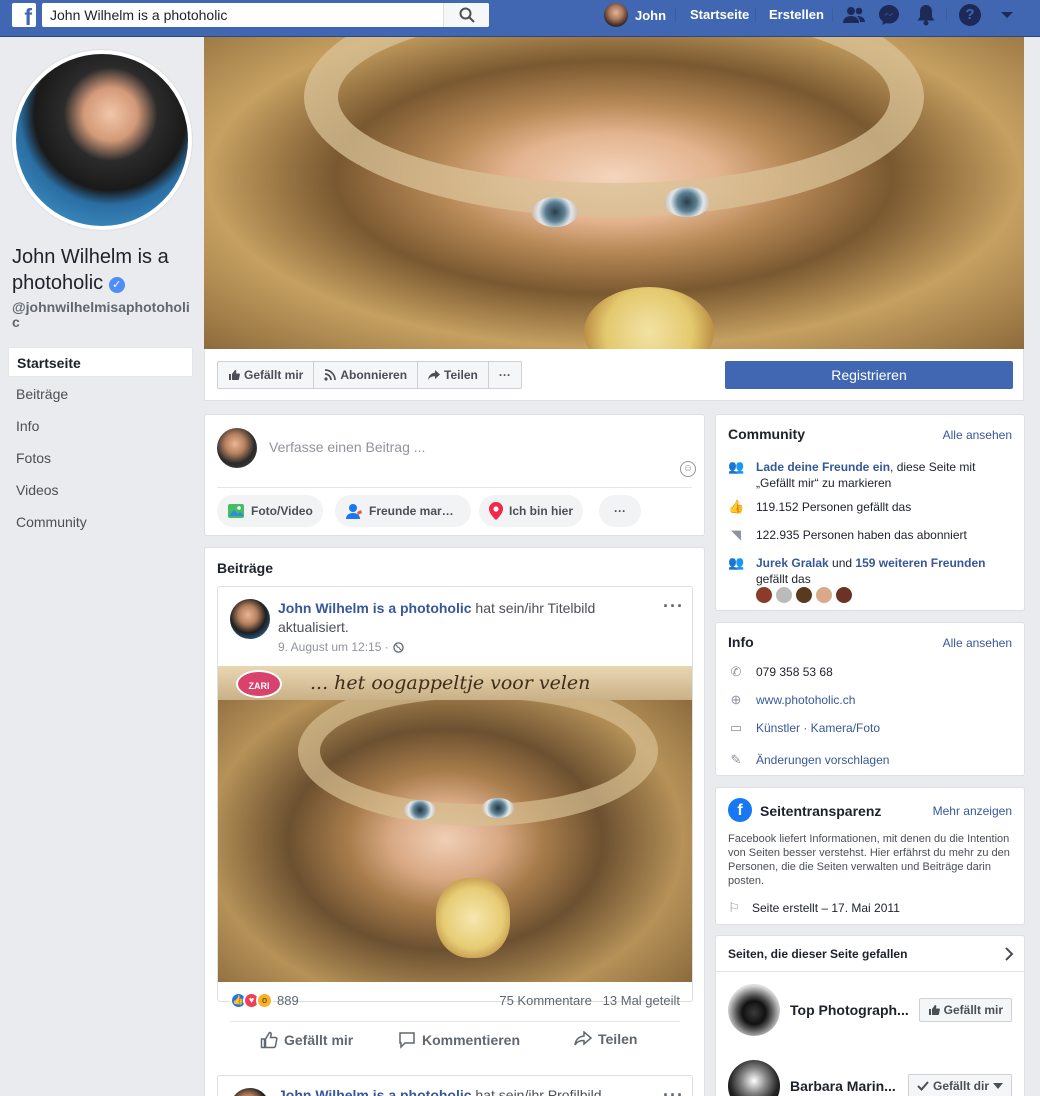 The image size is (1040, 1096). I want to click on composer-more-button: ···, so click(620, 511).